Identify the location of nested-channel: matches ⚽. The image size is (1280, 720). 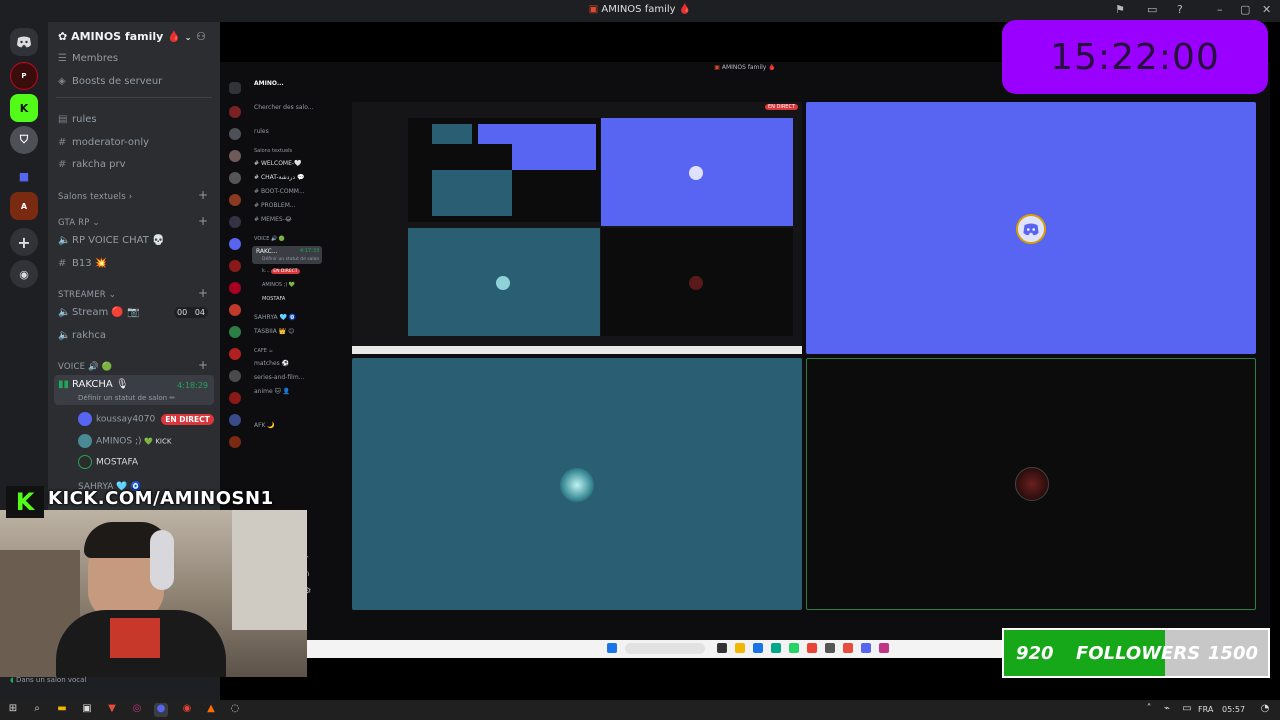
(271, 363).